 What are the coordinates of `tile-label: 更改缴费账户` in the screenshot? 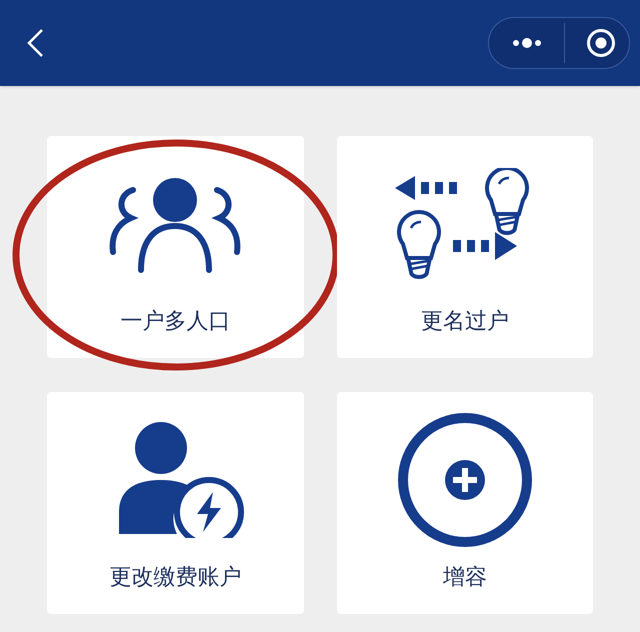 It's located at (175, 578).